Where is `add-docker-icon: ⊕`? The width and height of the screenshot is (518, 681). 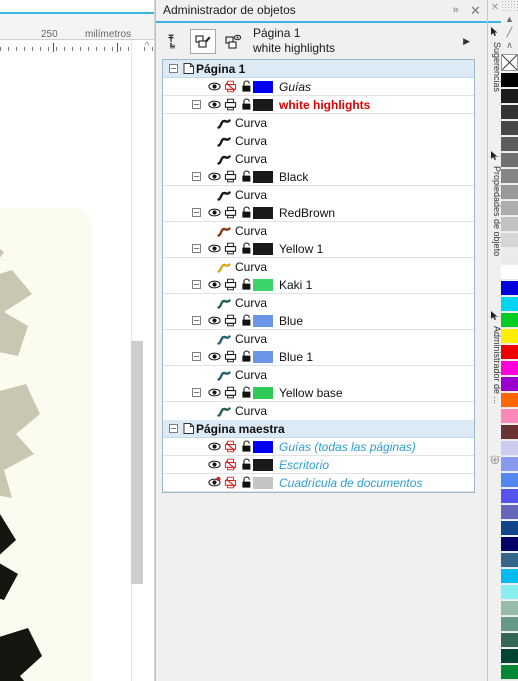
add-docker-icon: ⊕ is located at coordinates (495, 460).